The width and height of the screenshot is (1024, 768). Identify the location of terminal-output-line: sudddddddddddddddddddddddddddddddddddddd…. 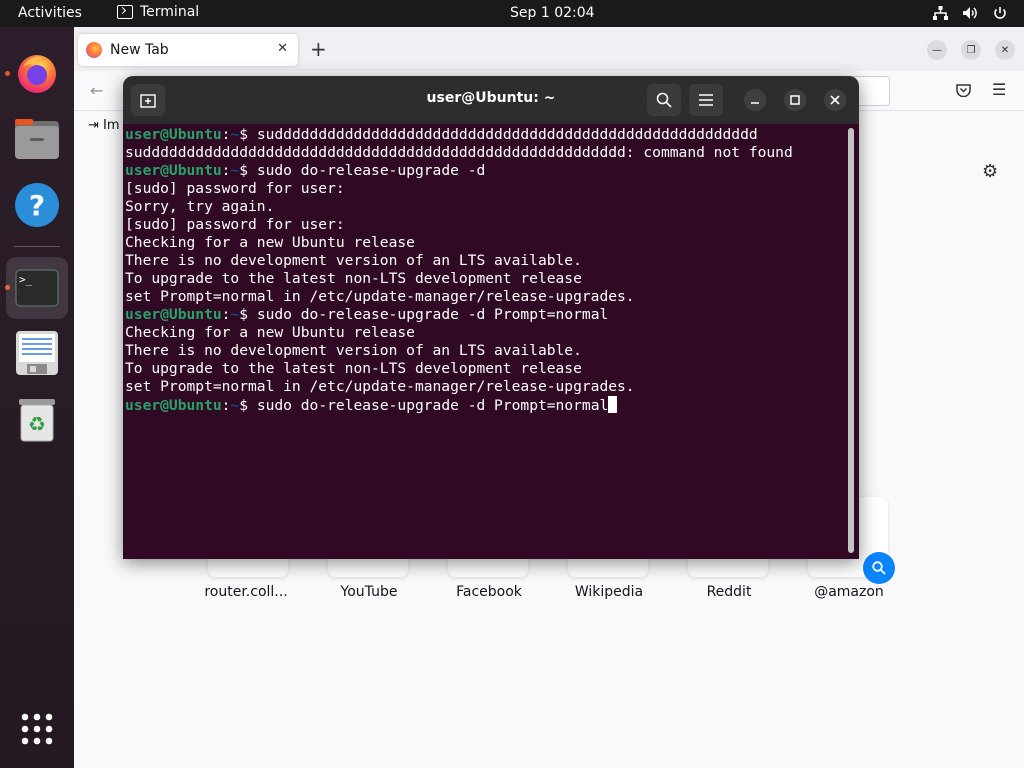
(487, 153).